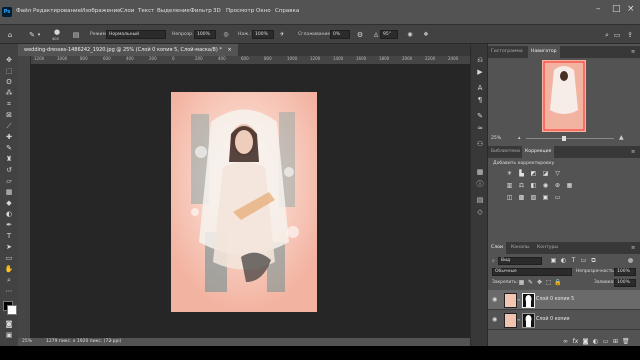  What do you see at coordinates (521, 282) in the screenshot?
I see `lock-transparent-icon: ▦` at bounding box center [521, 282].